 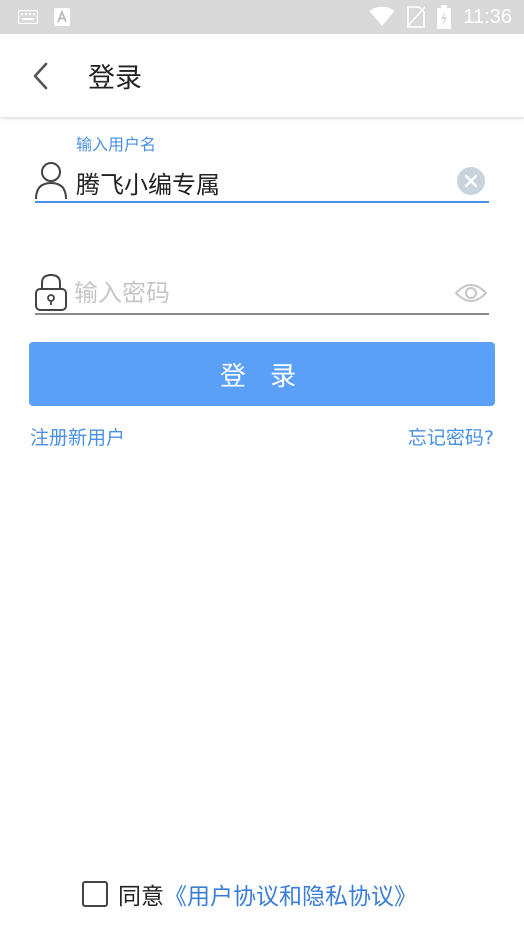 I want to click on agreement-link: 《用户协议和隐私协议》, so click(x=290, y=894).